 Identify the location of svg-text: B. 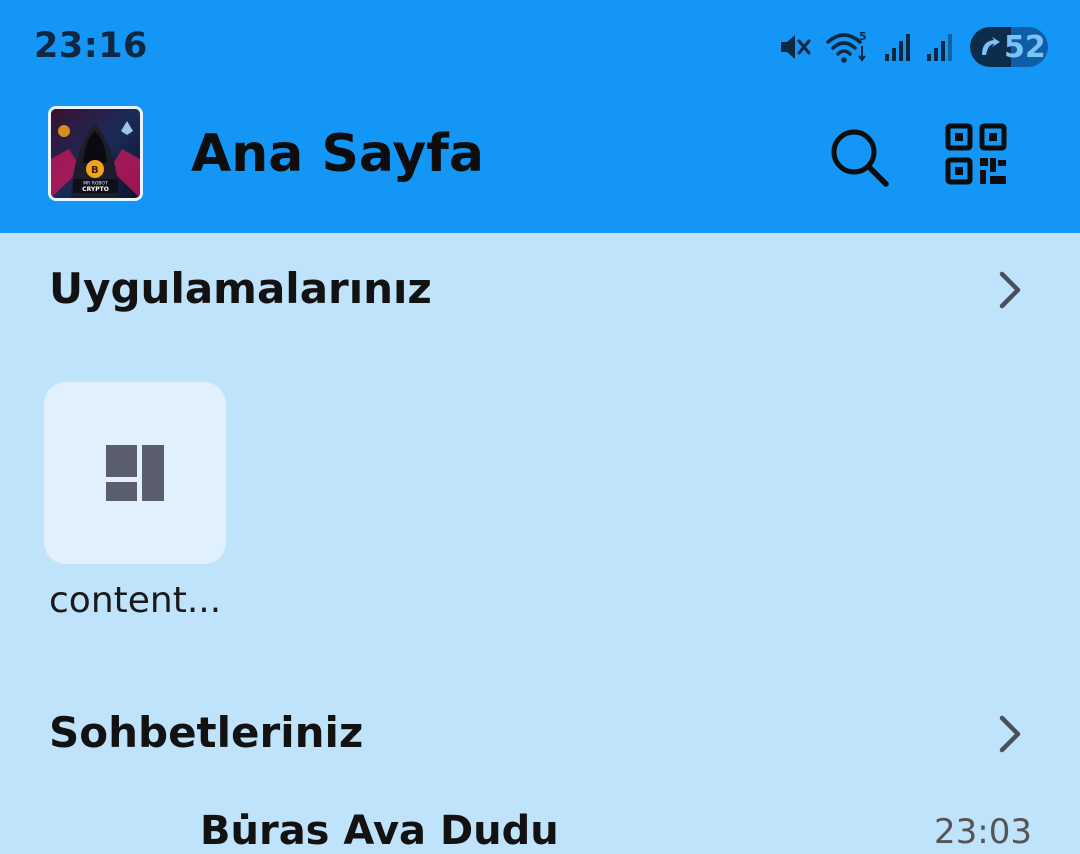
(95, 170).